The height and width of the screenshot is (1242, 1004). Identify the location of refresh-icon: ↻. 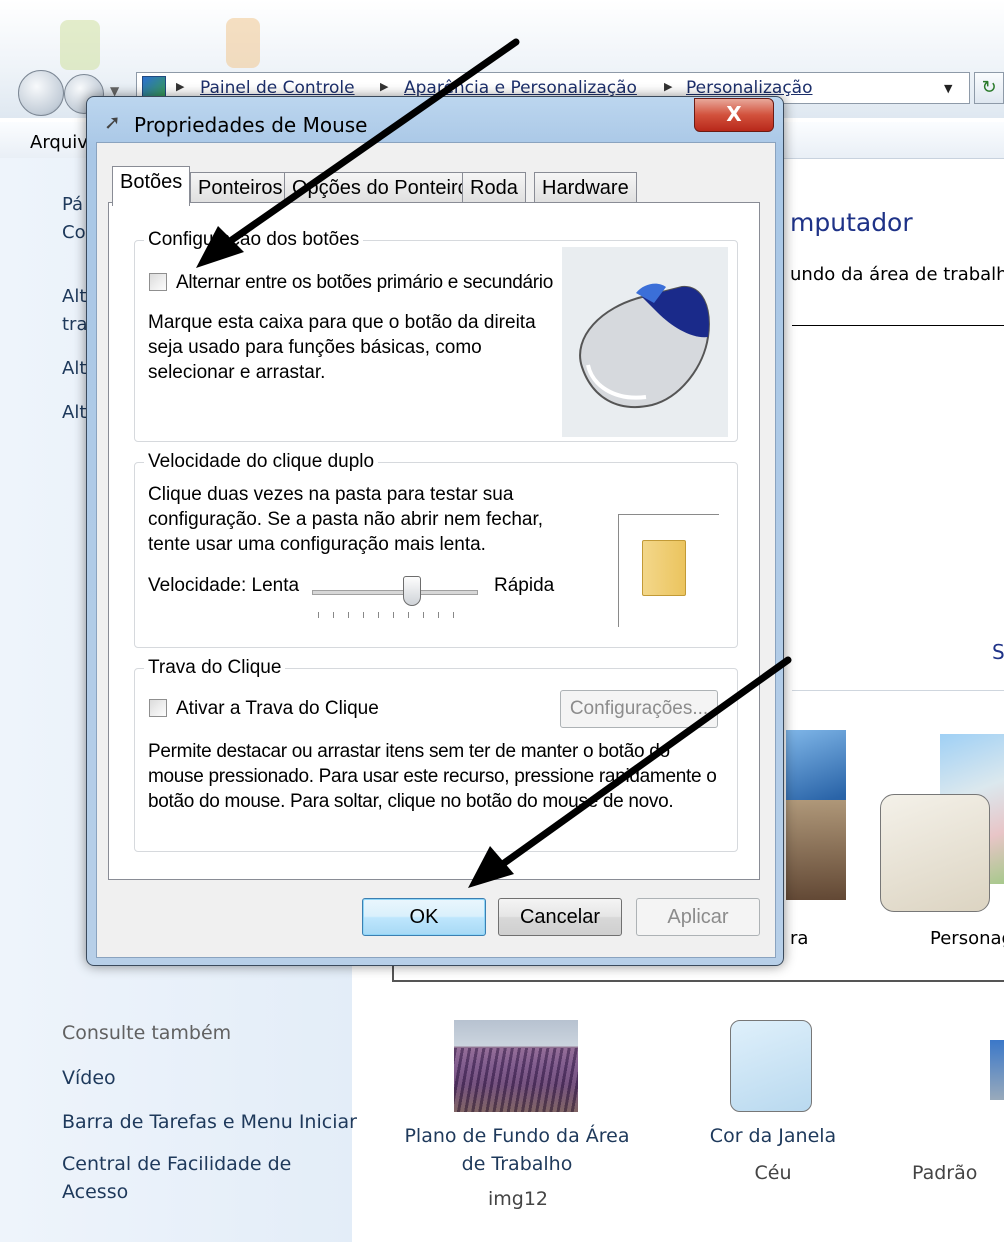
(989, 88).